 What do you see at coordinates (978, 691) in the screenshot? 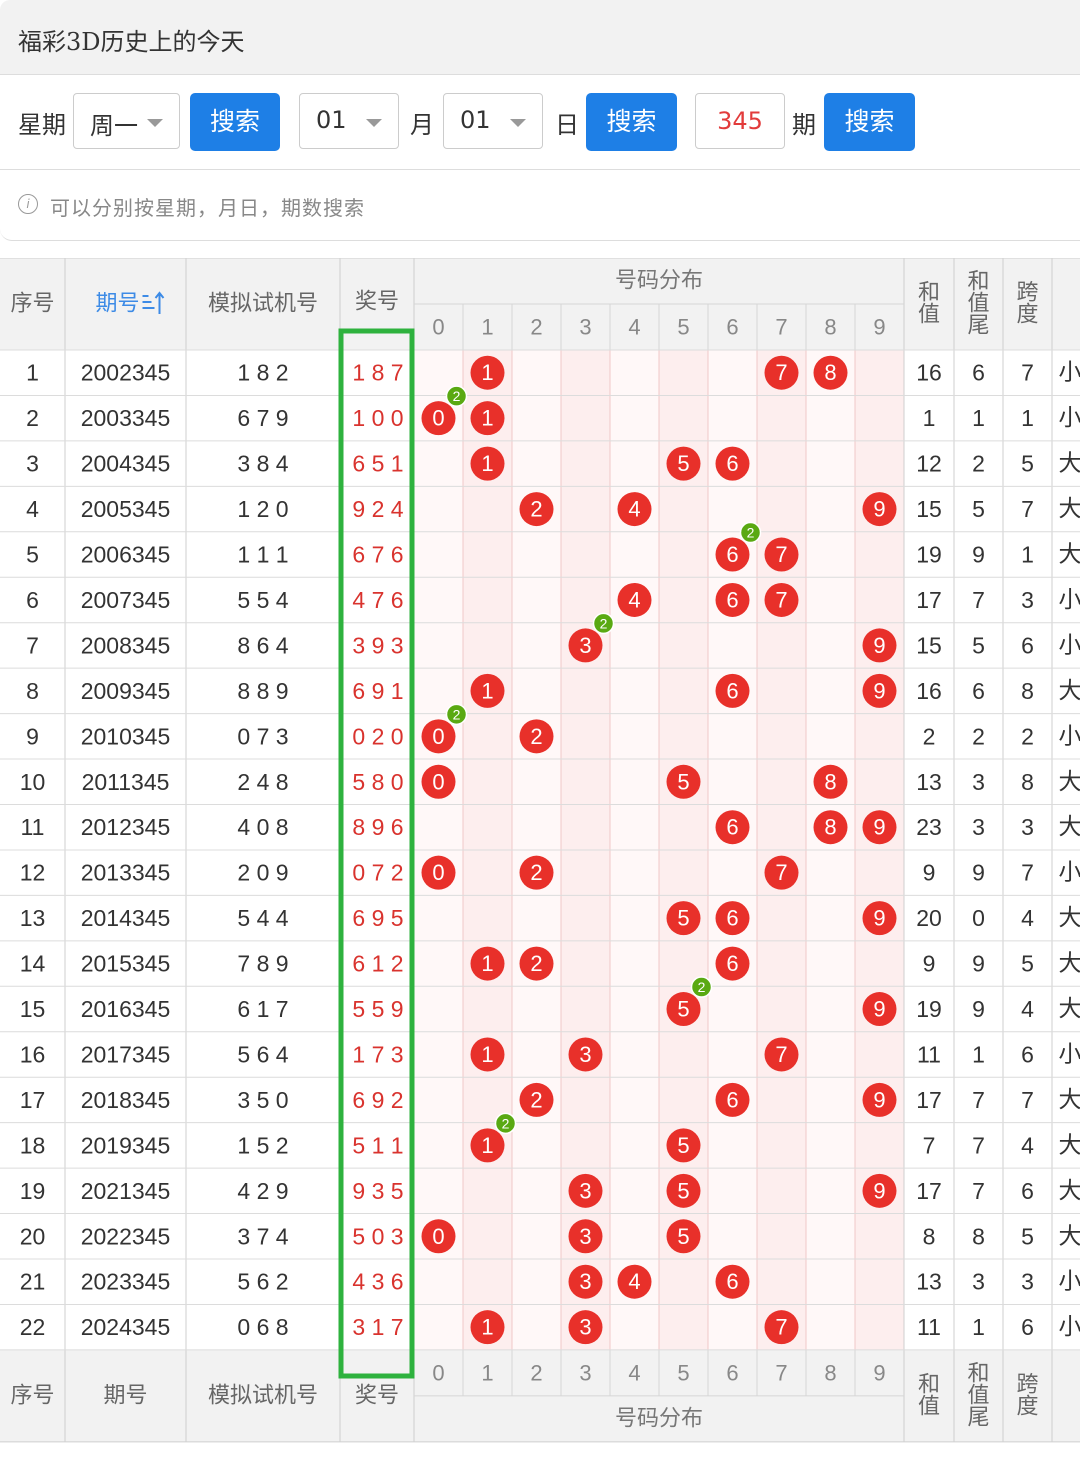
I see `row-sum-tail: 6` at bounding box center [978, 691].